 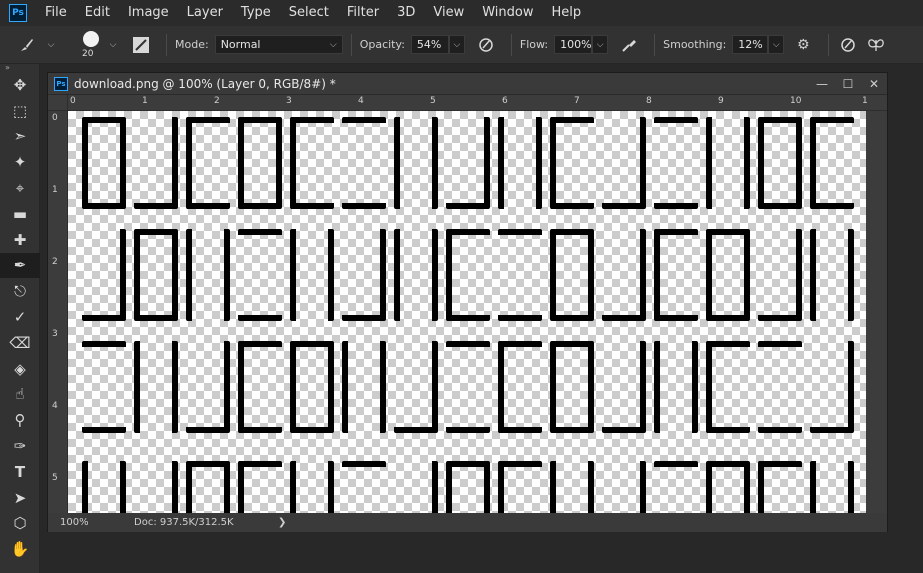 What do you see at coordinates (192, 44) in the screenshot?
I see `mode-label: Mode:` at bounding box center [192, 44].